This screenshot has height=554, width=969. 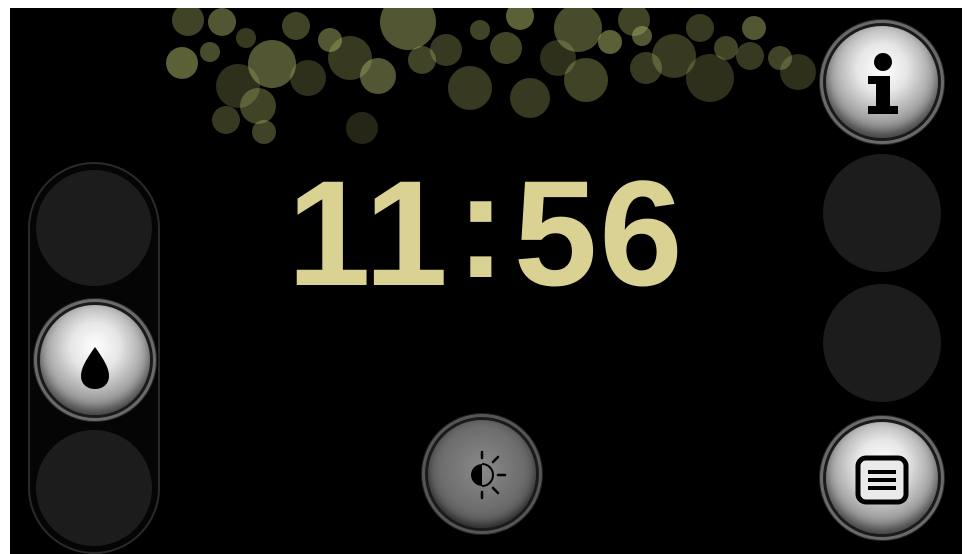 I want to click on water-drop-icon, so click(x=95, y=368).